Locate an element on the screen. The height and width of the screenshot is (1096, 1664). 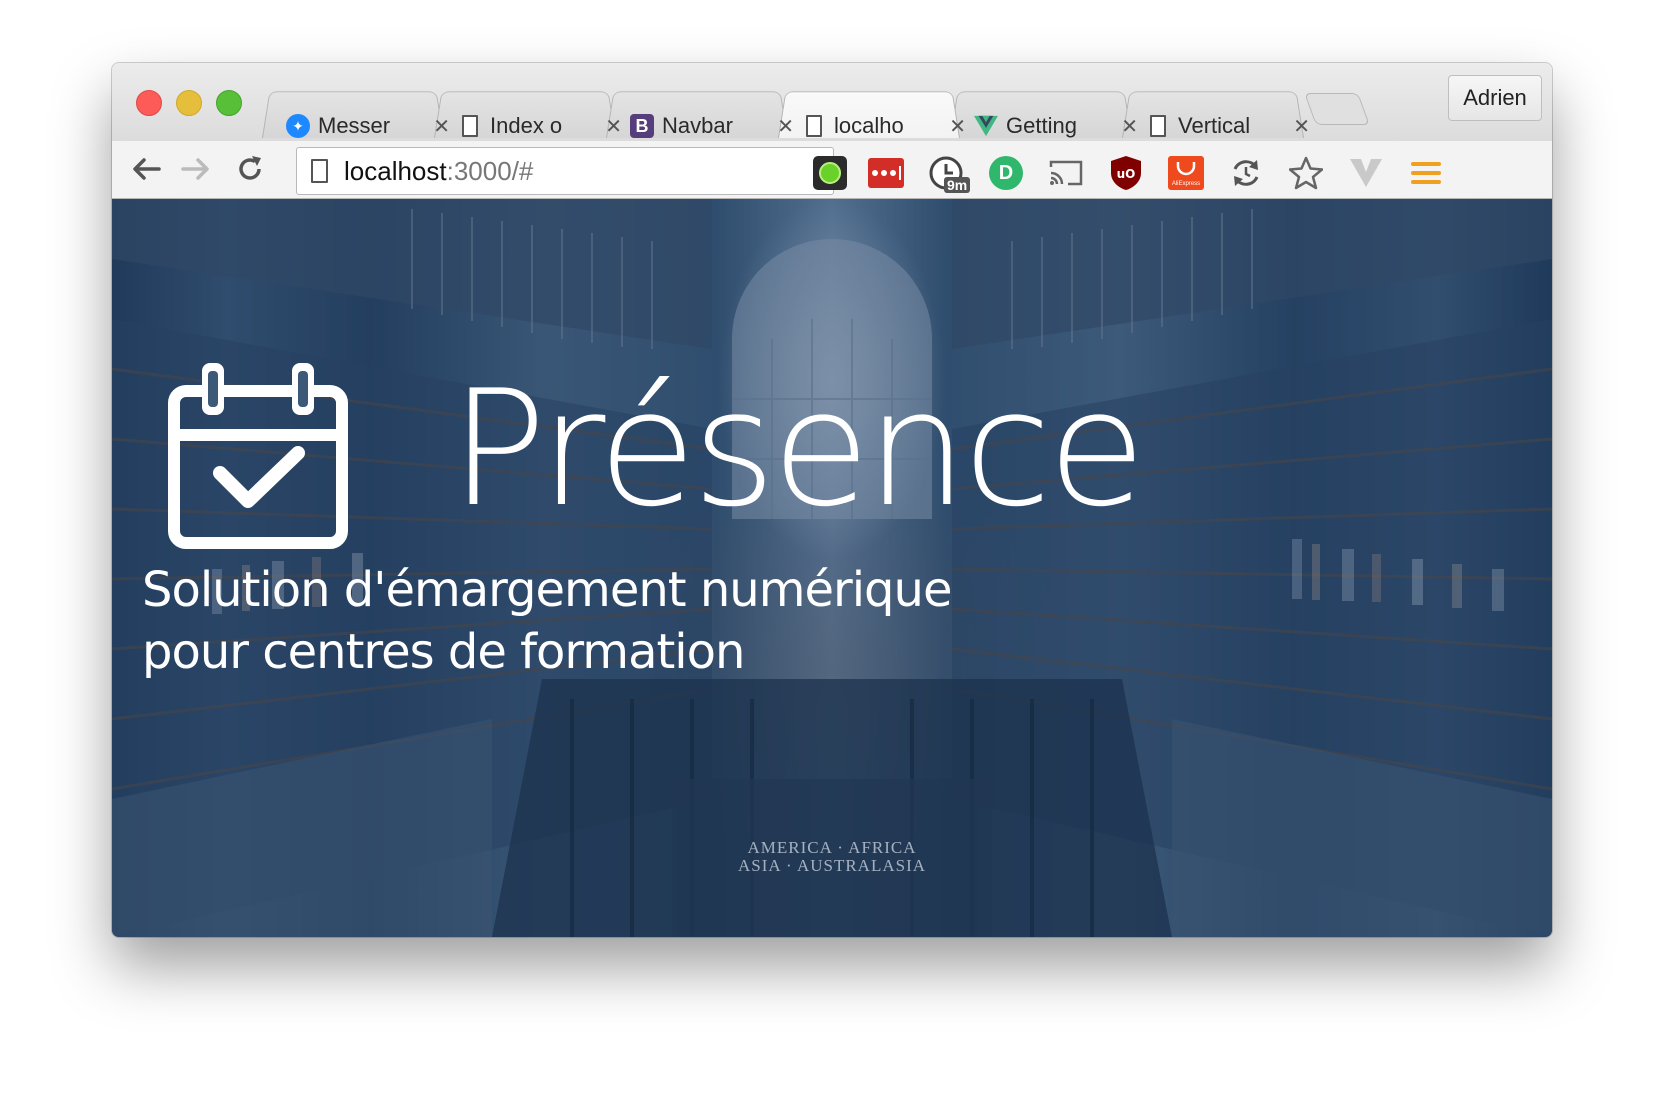
tab-localhost: localho ✕ is located at coordinates (887, 126).